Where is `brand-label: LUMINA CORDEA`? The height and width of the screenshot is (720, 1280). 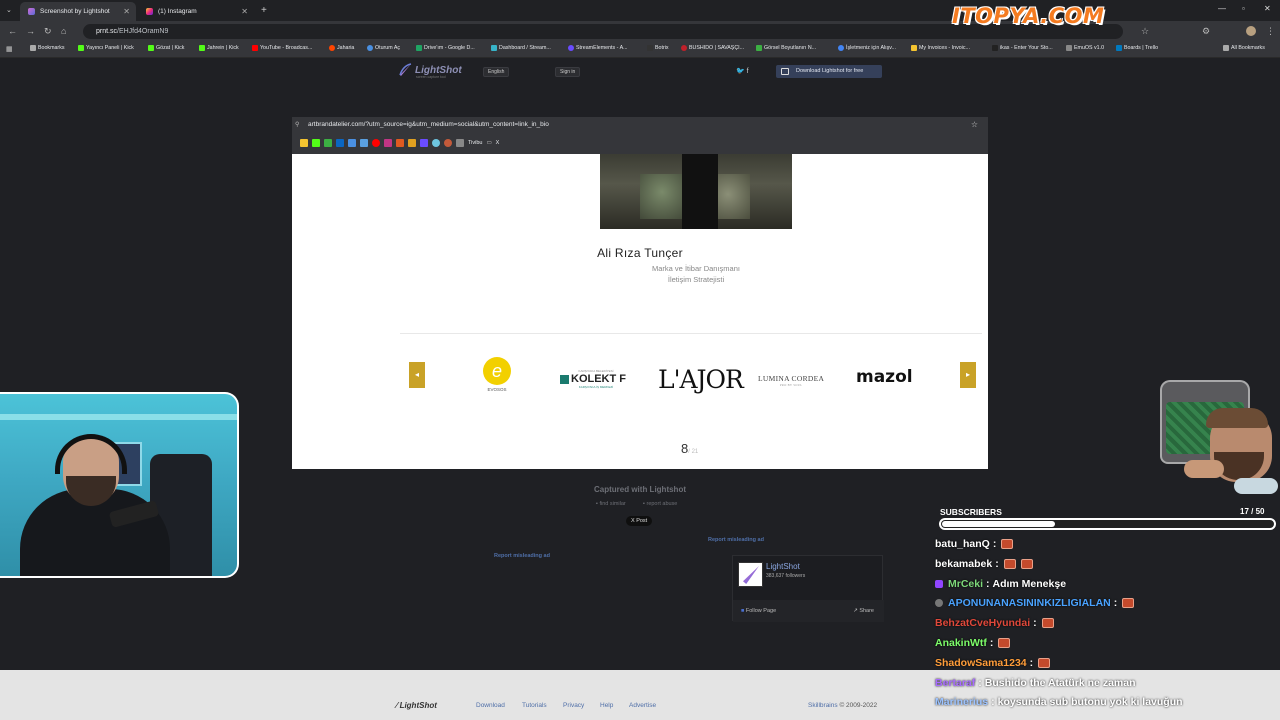
brand-label: LUMINA CORDEA is located at coordinates (791, 378).